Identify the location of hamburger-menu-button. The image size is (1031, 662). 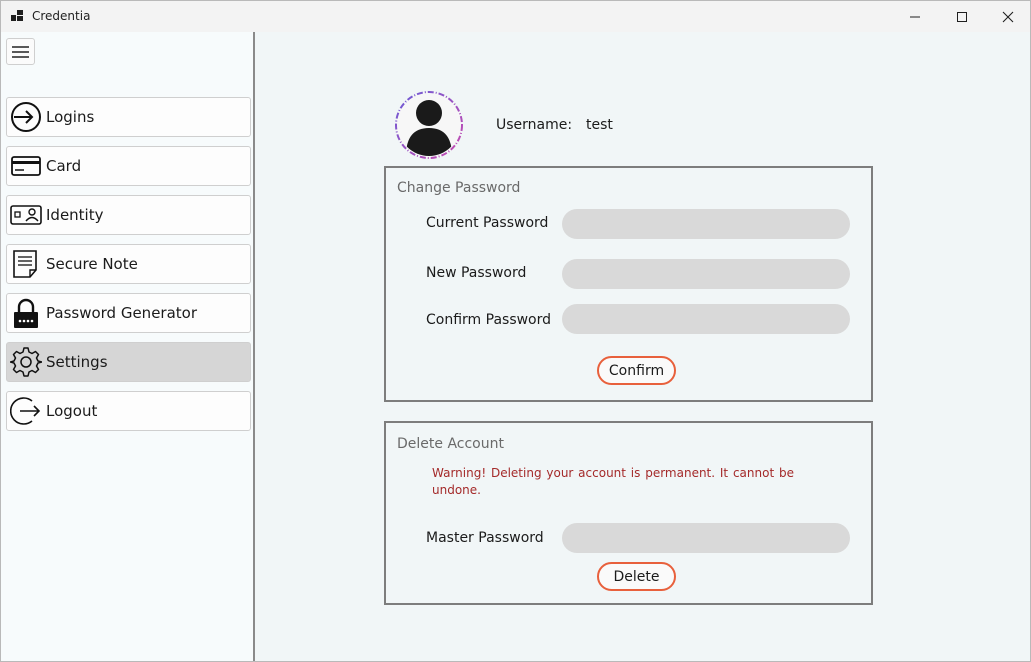
(20, 51).